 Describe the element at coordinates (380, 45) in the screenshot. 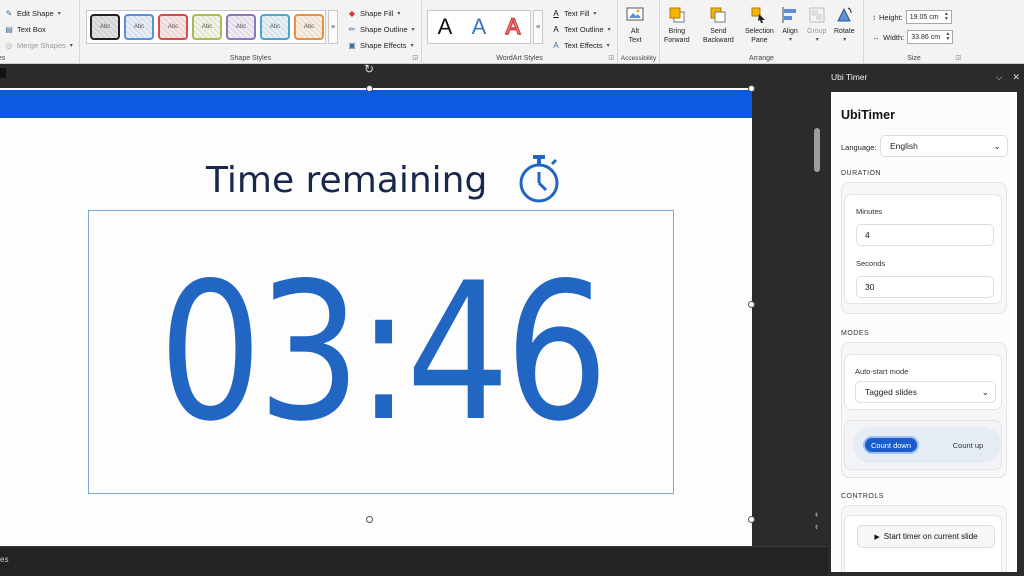

I see `shape-effects-button: ▣ Shape Effects ▾` at that location.